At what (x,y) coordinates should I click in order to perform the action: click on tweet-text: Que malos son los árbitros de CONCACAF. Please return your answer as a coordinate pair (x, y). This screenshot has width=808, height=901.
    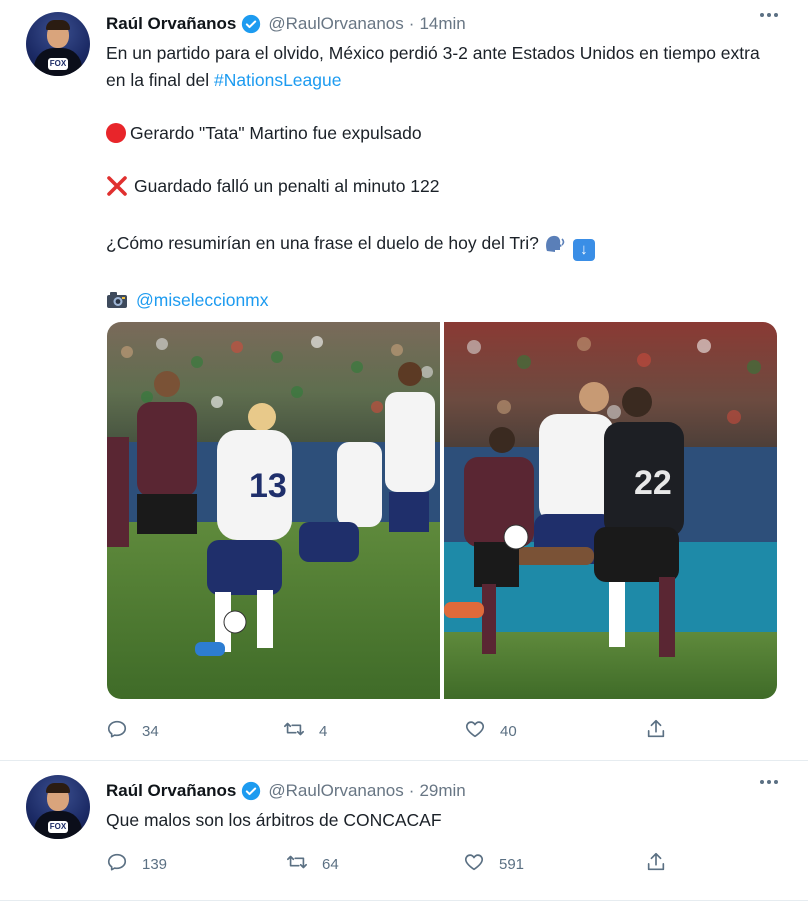
    Looking at the image, I should click on (436, 820).